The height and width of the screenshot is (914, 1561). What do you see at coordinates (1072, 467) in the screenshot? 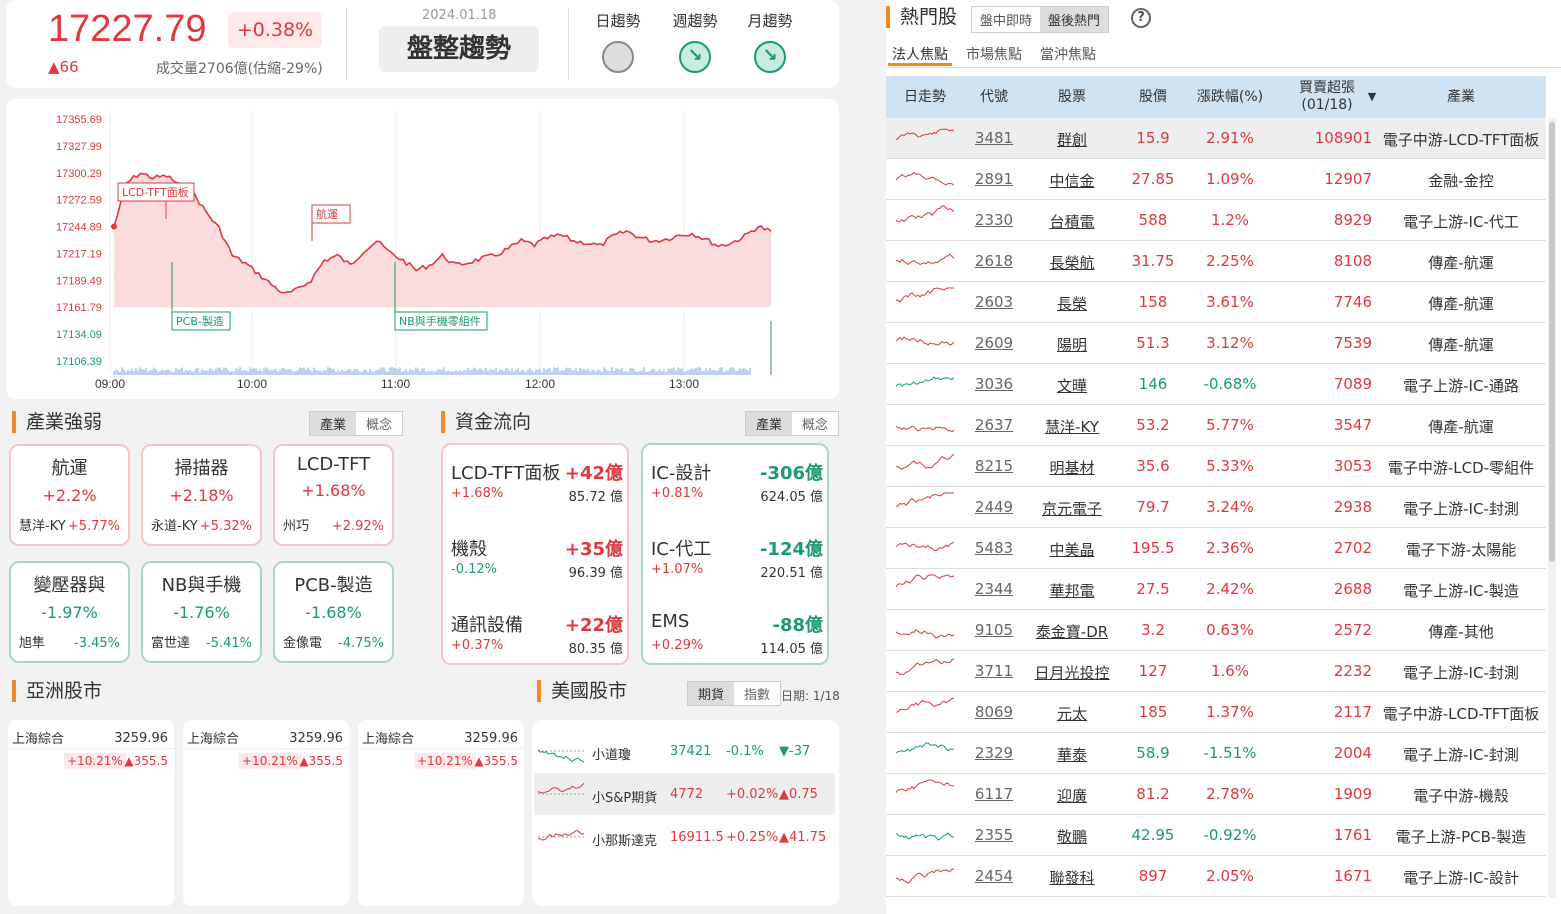
I see `stock-name-link: 明基材` at bounding box center [1072, 467].